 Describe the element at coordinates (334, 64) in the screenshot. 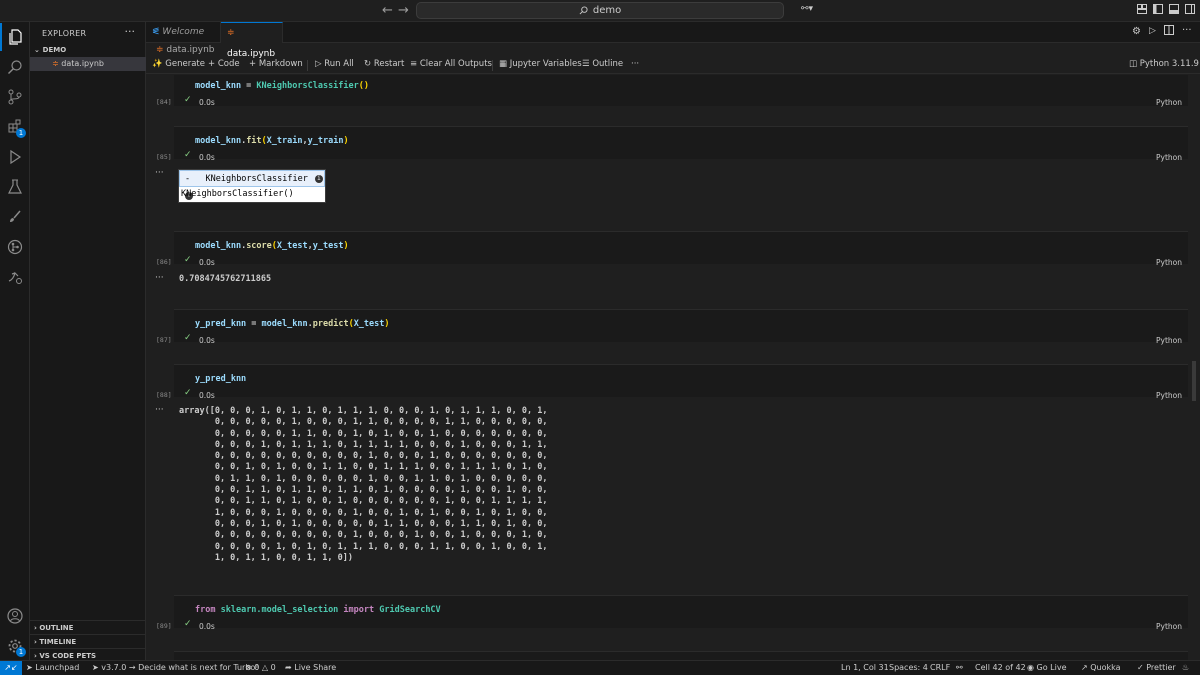

I see `run-all-button: ▷ Run All` at that location.